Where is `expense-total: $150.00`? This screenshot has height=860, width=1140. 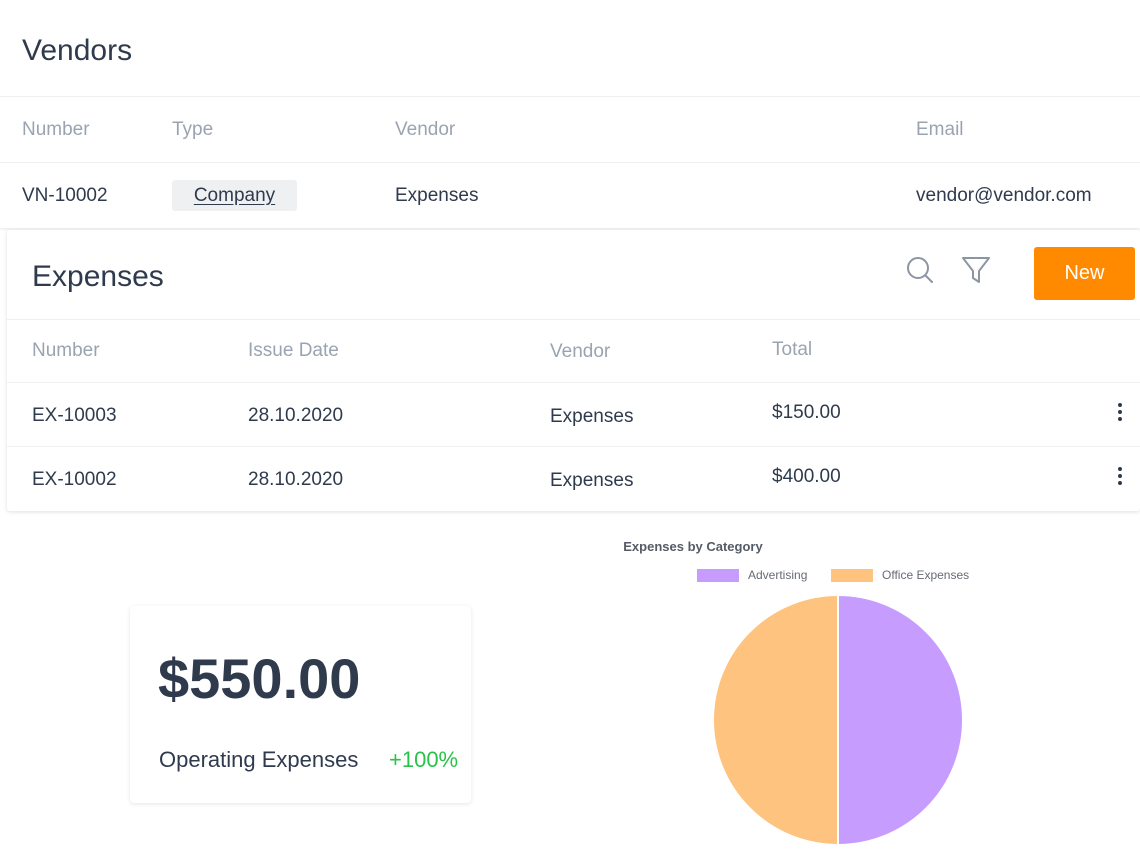 expense-total: $150.00 is located at coordinates (806, 412).